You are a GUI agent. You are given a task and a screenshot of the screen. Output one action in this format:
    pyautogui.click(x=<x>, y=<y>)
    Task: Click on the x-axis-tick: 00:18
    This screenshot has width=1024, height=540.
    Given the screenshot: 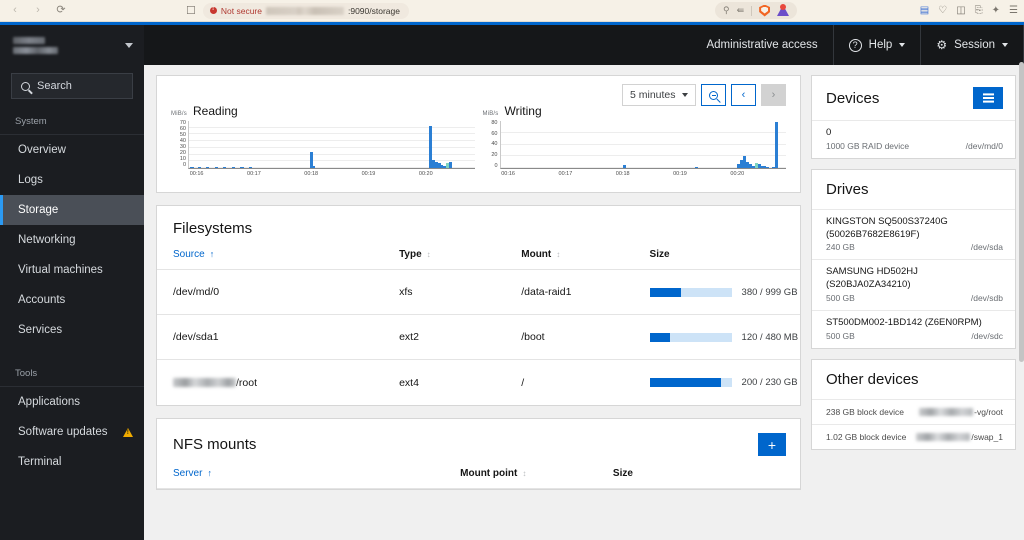 What is the action you would take?
    pyautogui.click(x=311, y=174)
    